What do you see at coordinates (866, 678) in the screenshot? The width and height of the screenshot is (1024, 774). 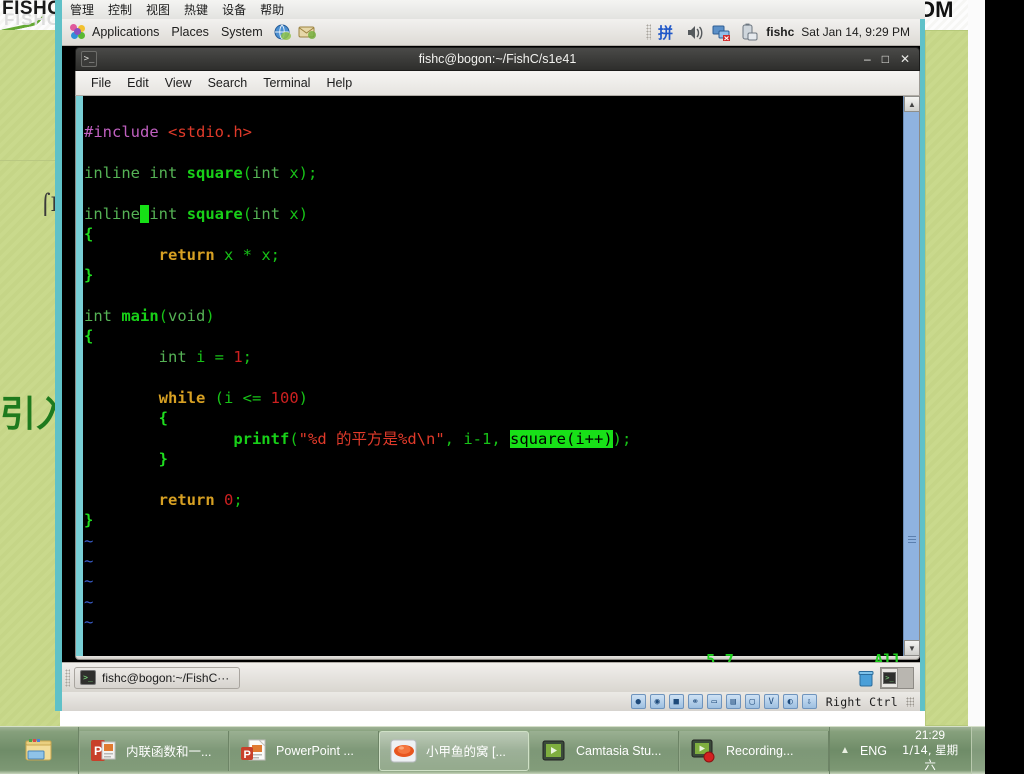 I see `trash-icon` at bounding box center [866, 678].